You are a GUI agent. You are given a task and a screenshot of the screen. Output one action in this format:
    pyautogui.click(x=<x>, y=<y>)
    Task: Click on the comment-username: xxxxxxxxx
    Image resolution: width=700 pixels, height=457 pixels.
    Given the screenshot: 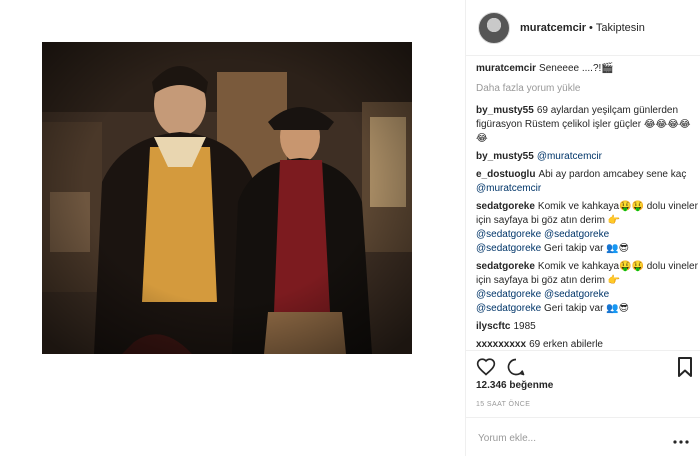 What is the action you would take?
    pyautogui.click(x=501, y=344)
    